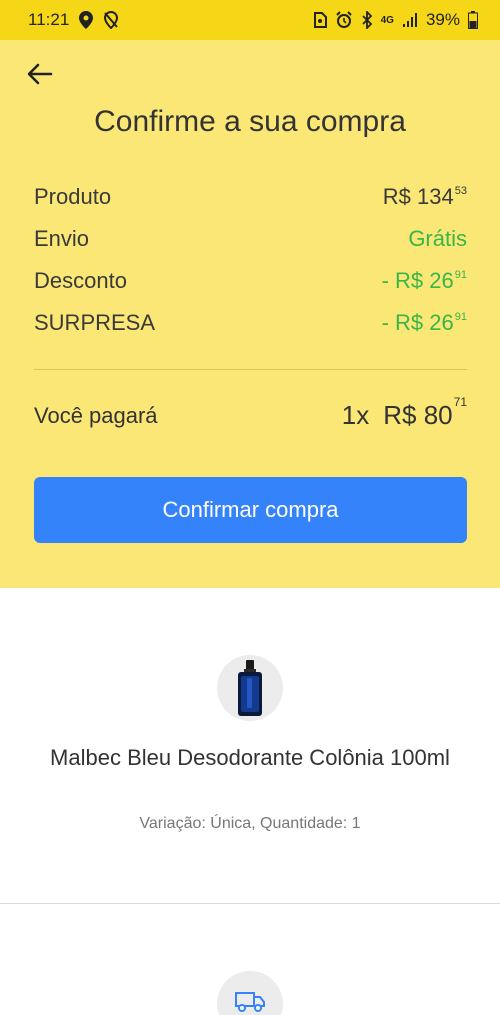 Image resolution: width=500 pixels, height=1015 pixels. I want to click on back-button, so click(40, 76).